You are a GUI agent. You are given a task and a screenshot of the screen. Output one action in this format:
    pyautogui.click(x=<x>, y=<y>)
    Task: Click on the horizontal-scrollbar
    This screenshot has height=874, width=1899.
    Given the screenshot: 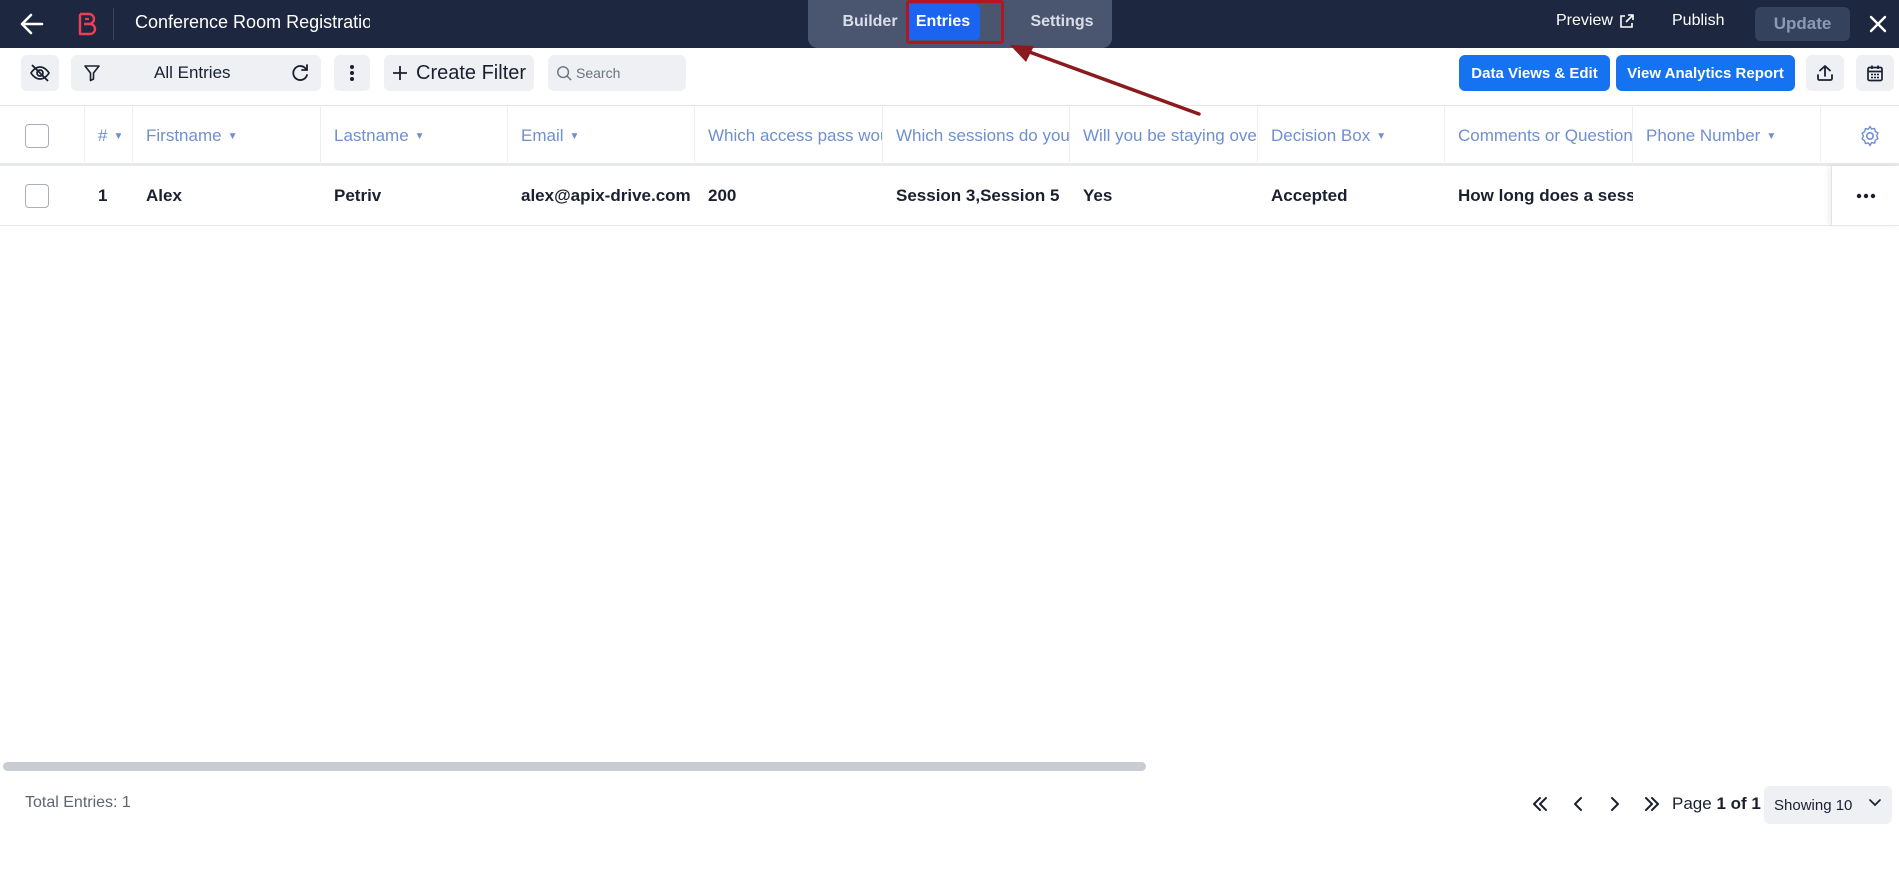 What is the action you would take?
    pyautogui.click(x=574, y=766)
    